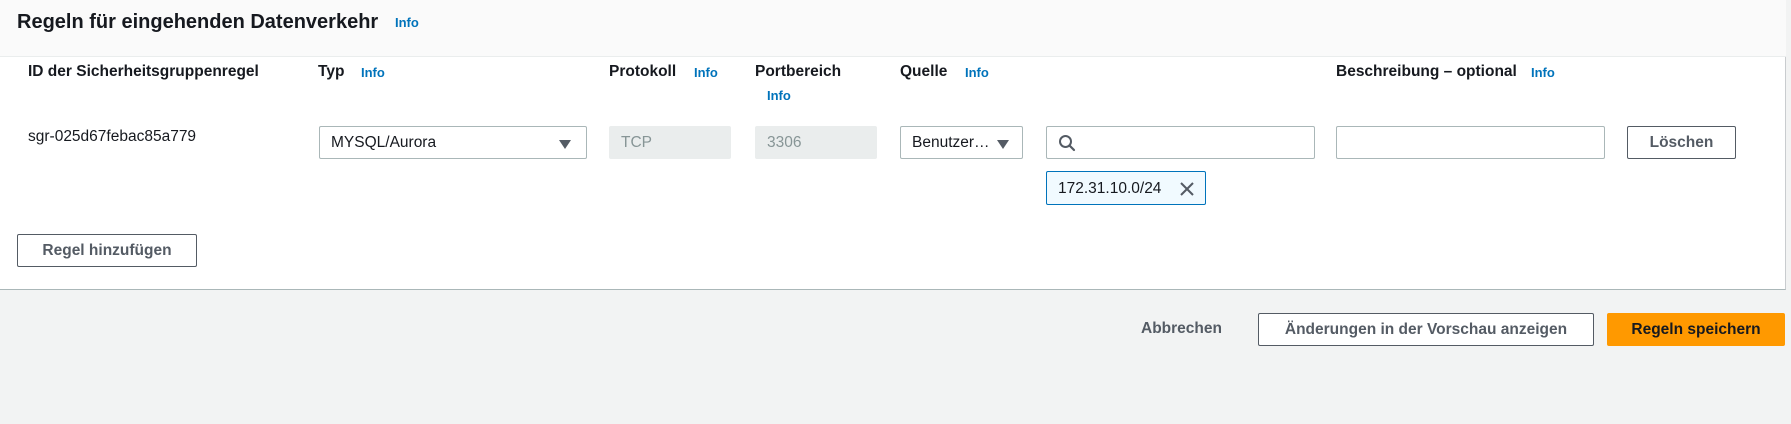  What do you see at coordinates (1543, 72) in the screenshot?
I see `description-info-link: Info` at bounding box center [1543, 72].